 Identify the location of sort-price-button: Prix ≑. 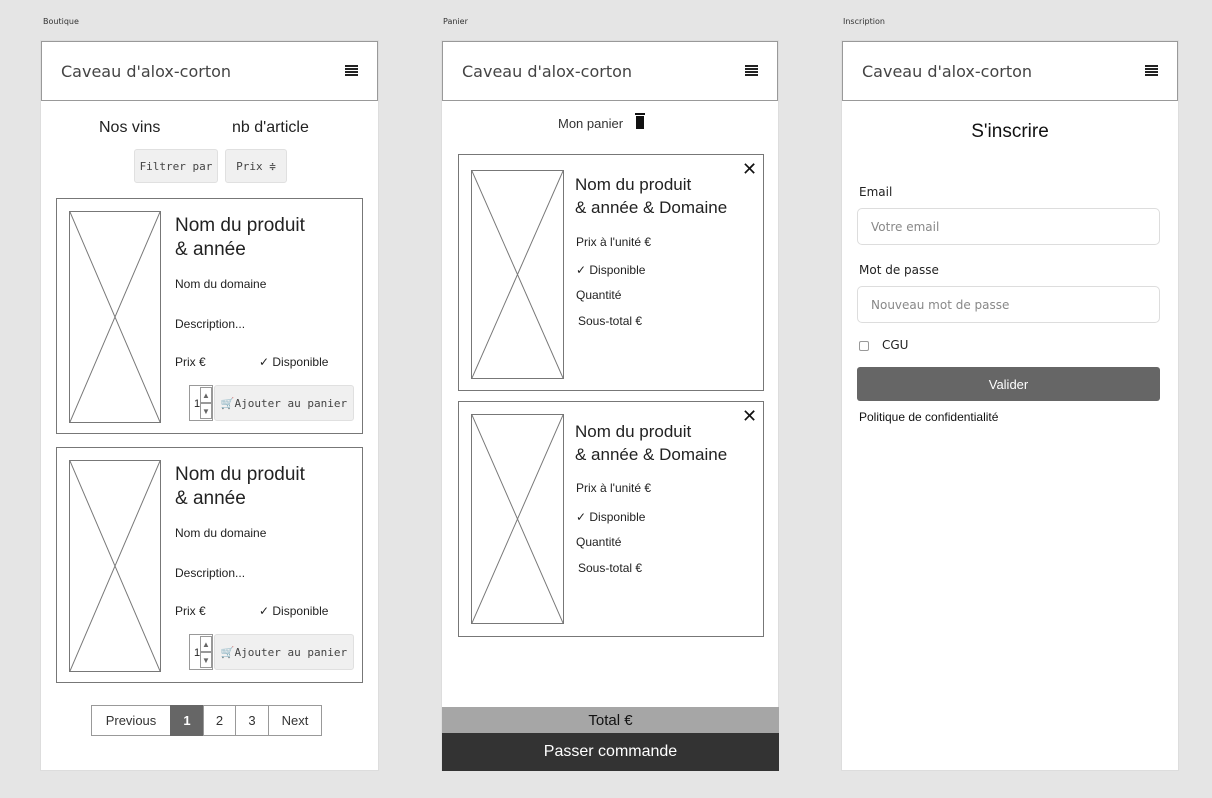
(256, 166).